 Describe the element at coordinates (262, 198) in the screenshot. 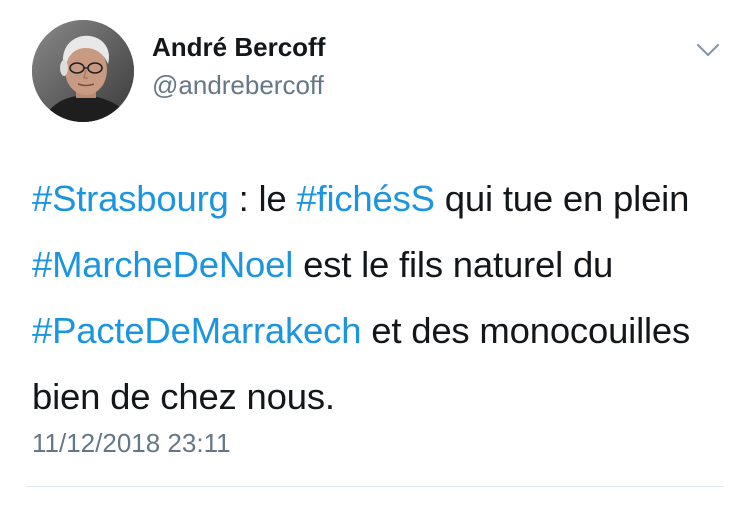

I see `tweet-text-segment: : le` at that location.